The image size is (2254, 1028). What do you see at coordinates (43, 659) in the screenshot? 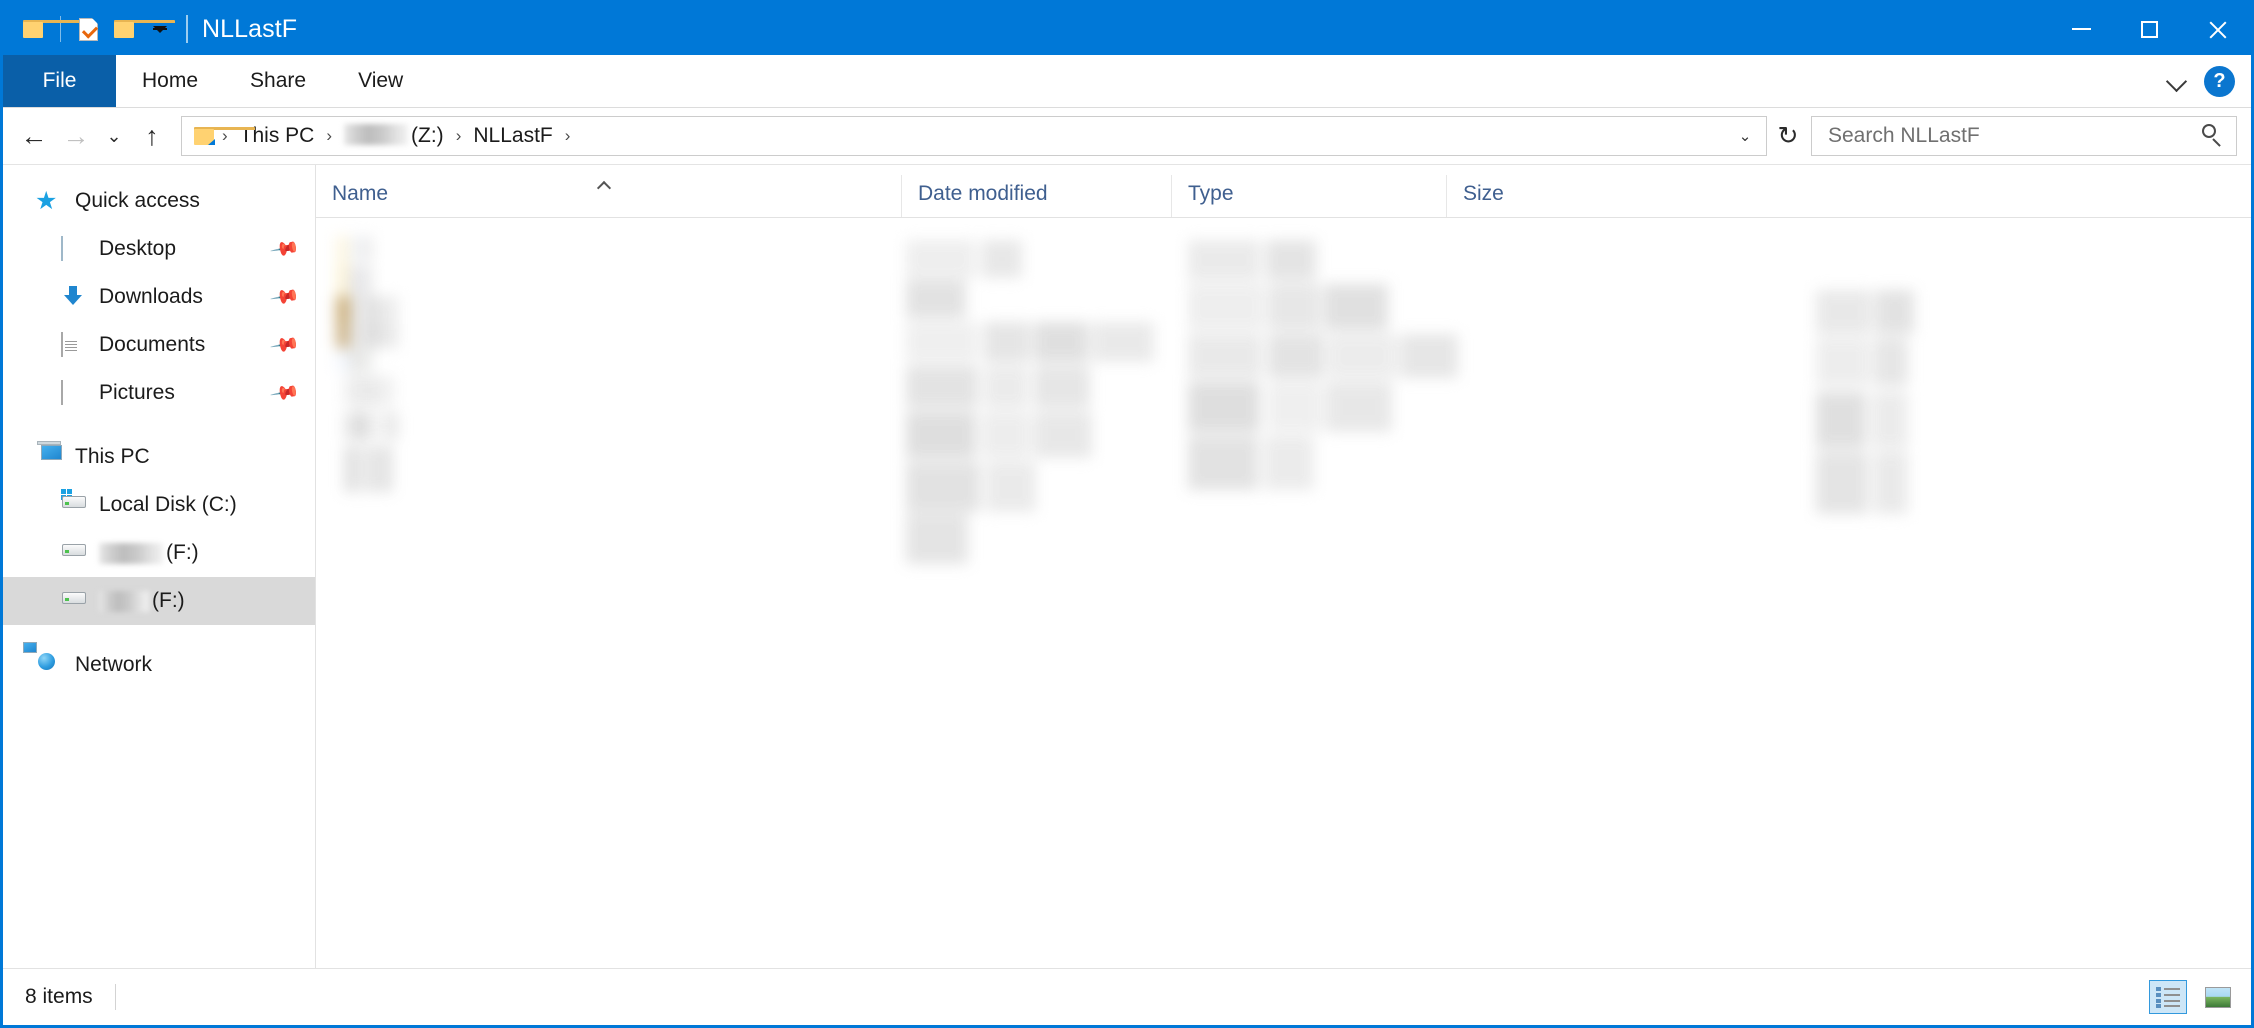
I see `network-icon` at bounding box center [43, 659].